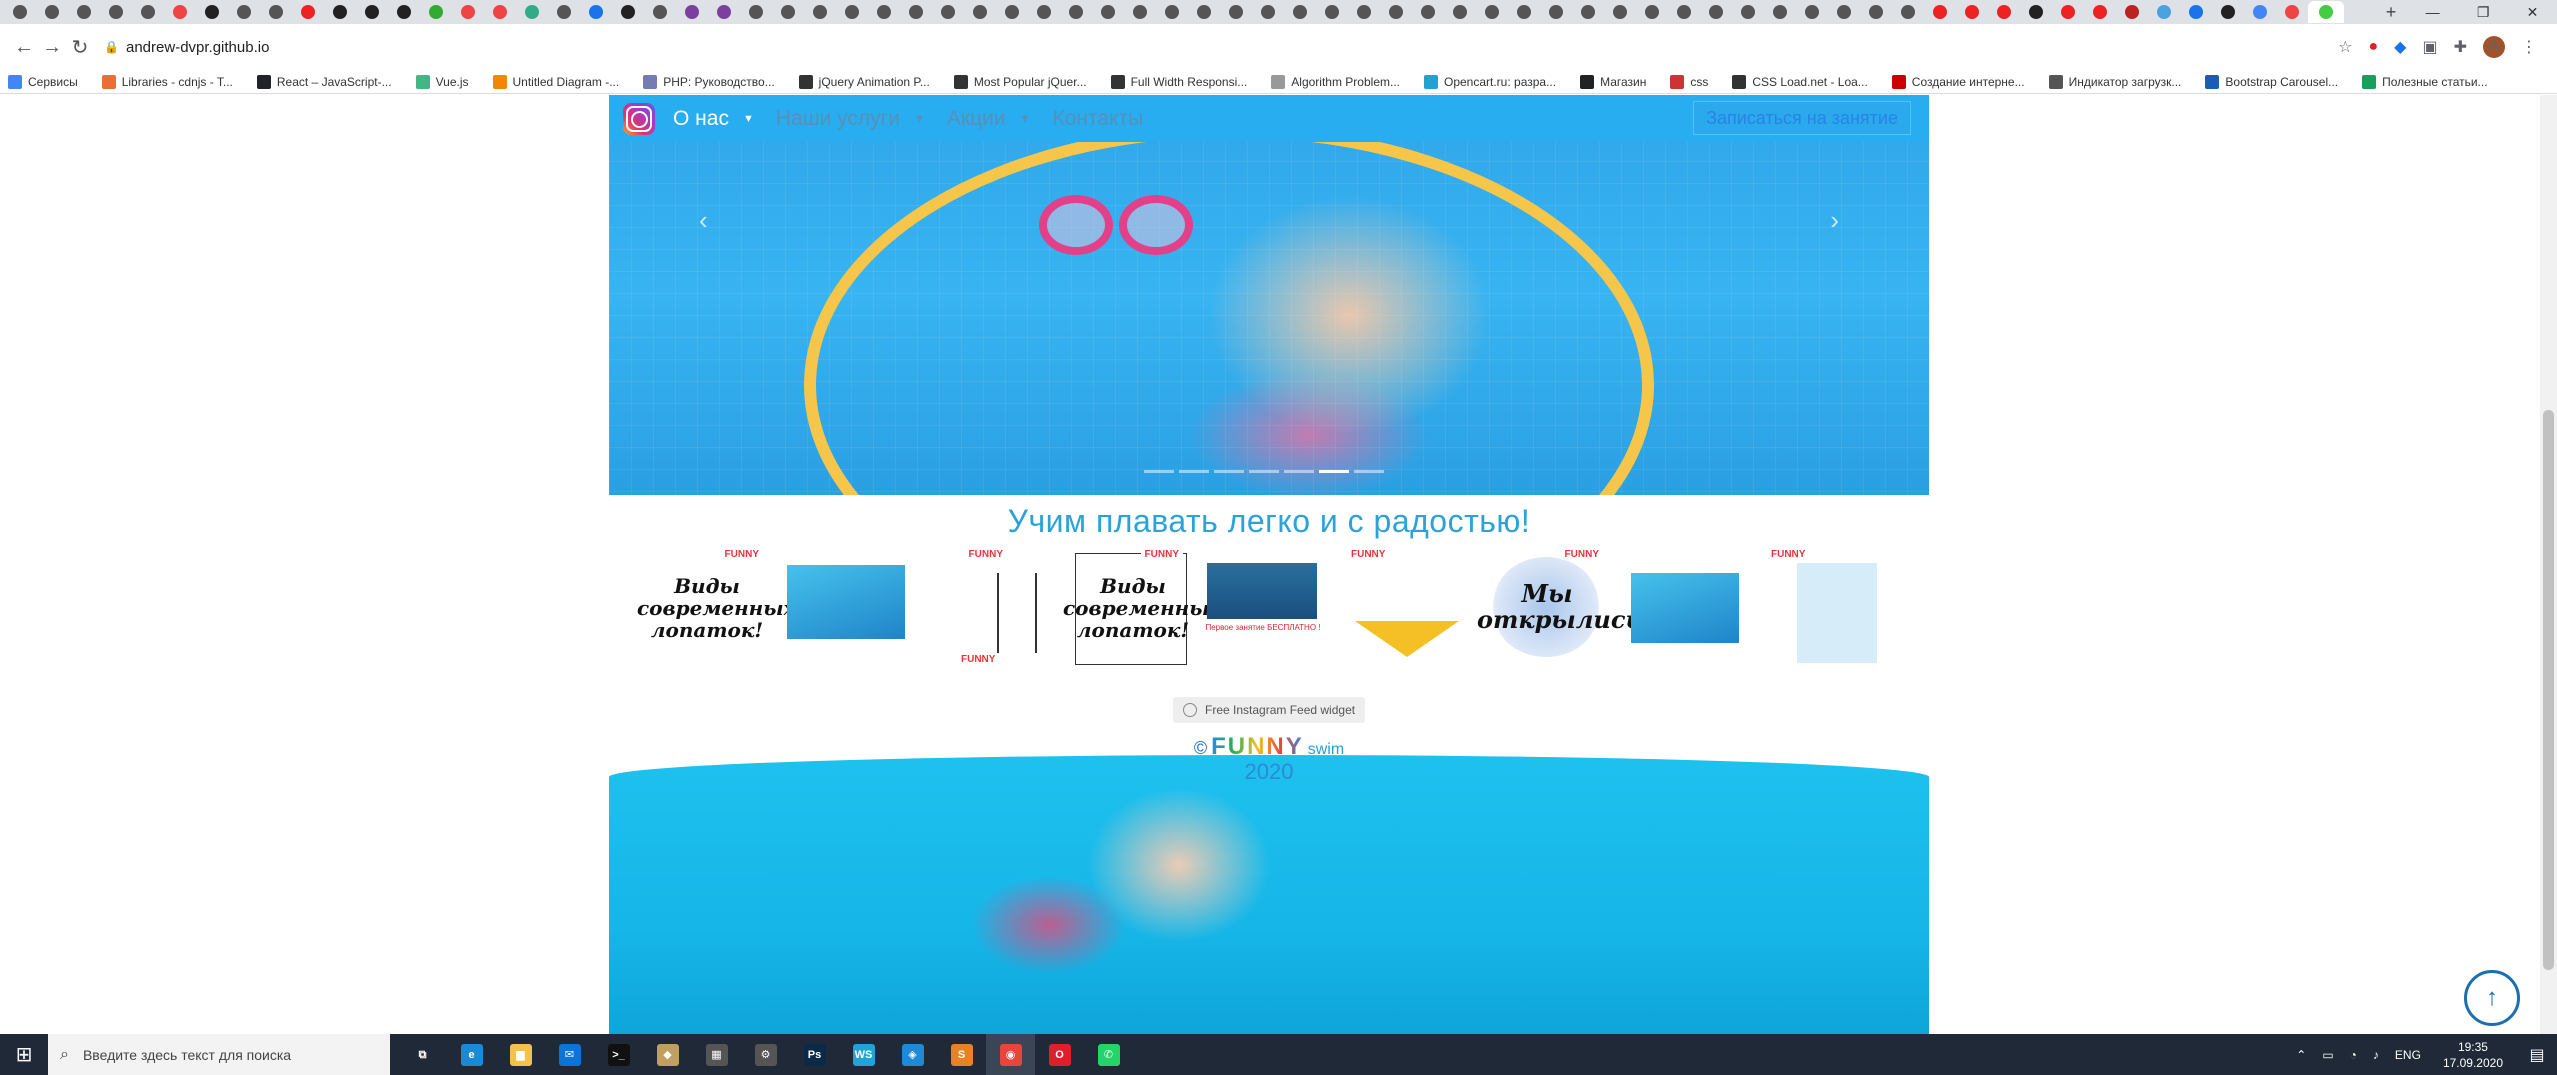  What do you see at coordinates (2533, 12) in the screenshot?
I see `close-window-button: ✕` at bounding box center [2533, 12].